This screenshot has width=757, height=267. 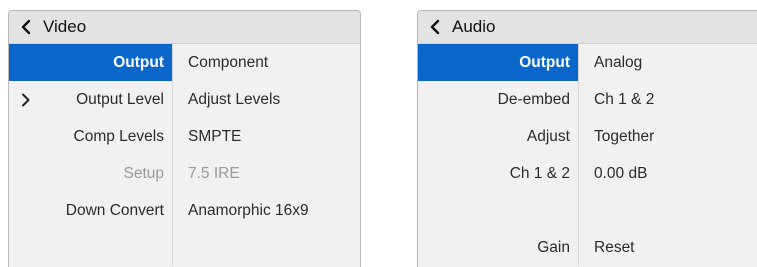 I want to click on video-title: Video, so click(x=65, y=26).